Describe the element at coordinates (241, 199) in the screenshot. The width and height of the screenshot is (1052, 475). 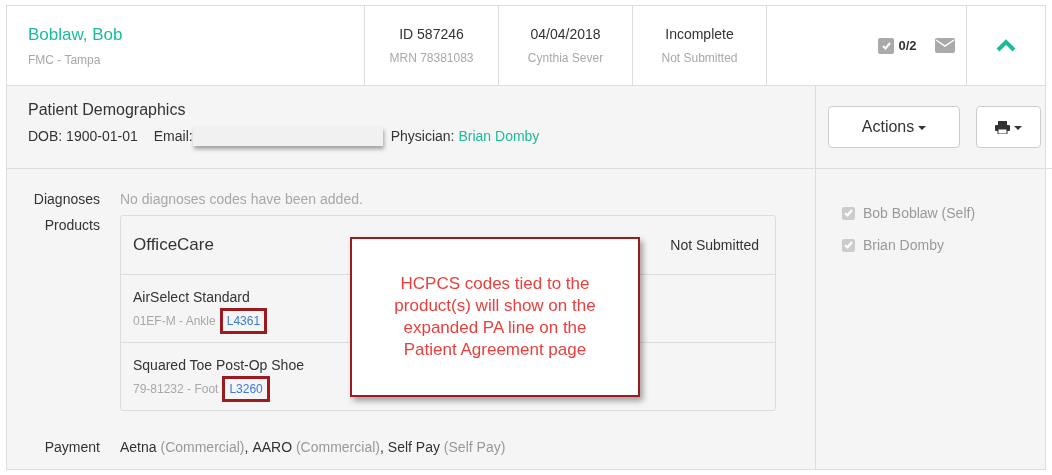
I see `empty-message: No diagnoses codes have been added.` at that location.